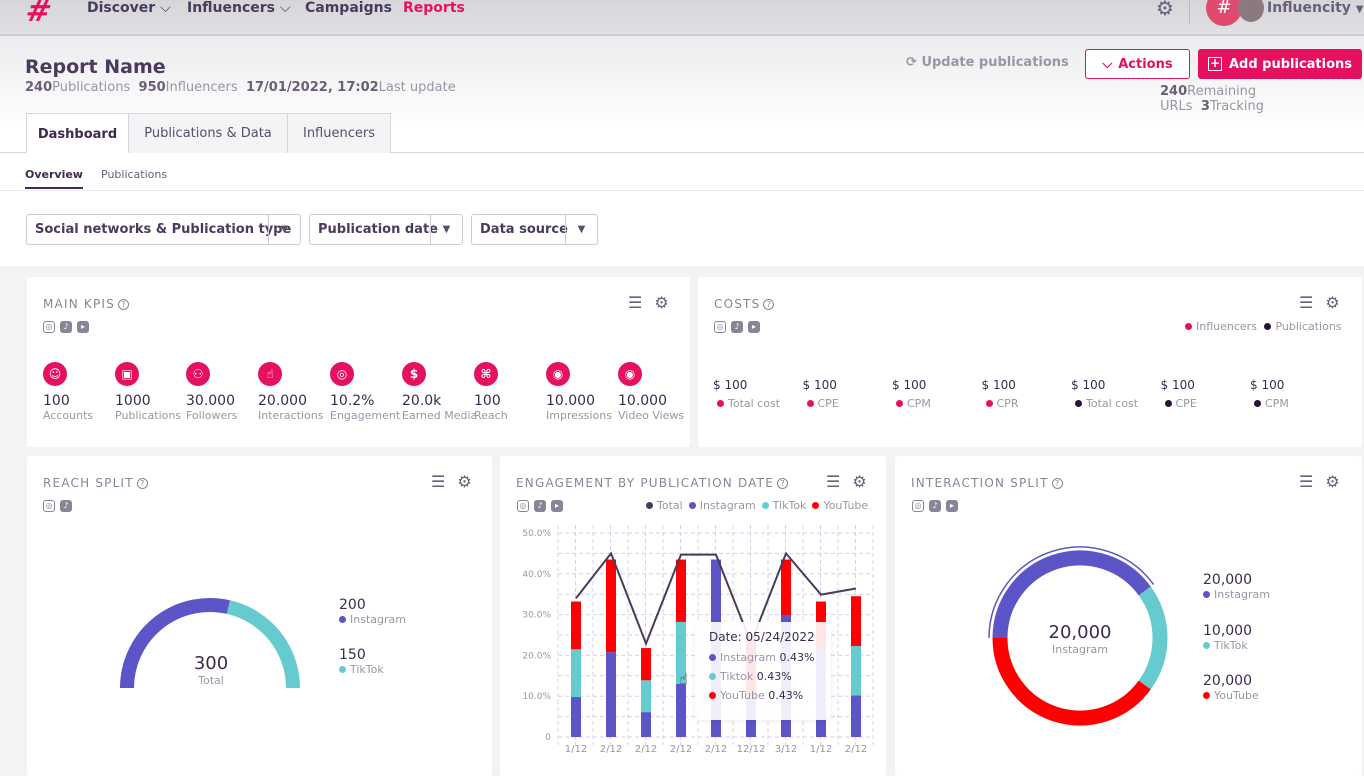 The height and width of the screenshot is (776, 1364). I want to click on update-publications-button: ⟳ Update publications, so click(987, 62).